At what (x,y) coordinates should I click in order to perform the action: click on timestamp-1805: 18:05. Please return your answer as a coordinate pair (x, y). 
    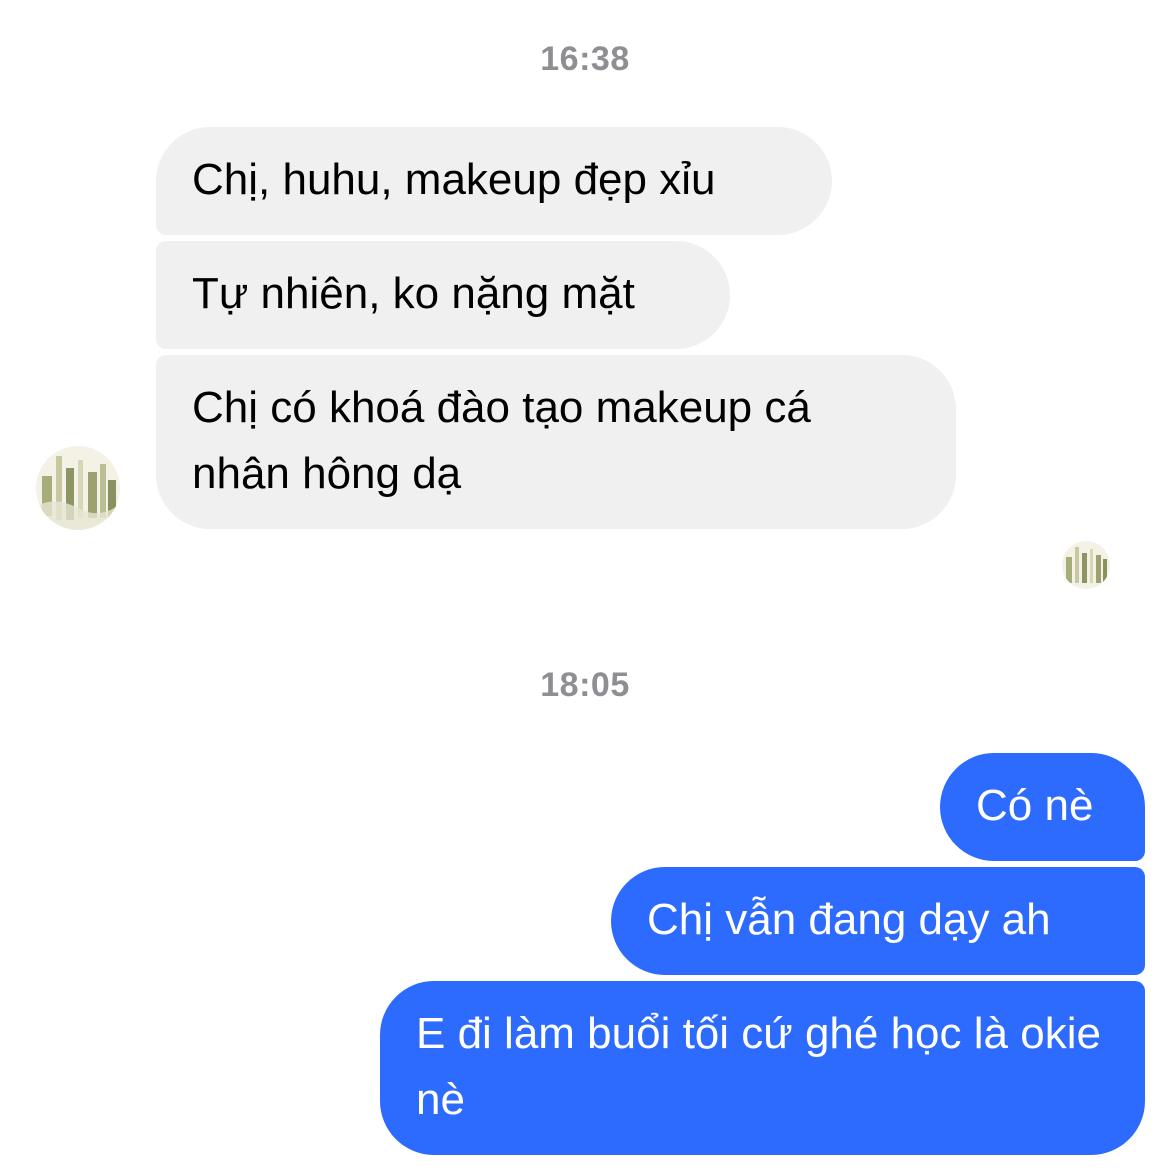
    Looking at the image, I should click on (585, 685).